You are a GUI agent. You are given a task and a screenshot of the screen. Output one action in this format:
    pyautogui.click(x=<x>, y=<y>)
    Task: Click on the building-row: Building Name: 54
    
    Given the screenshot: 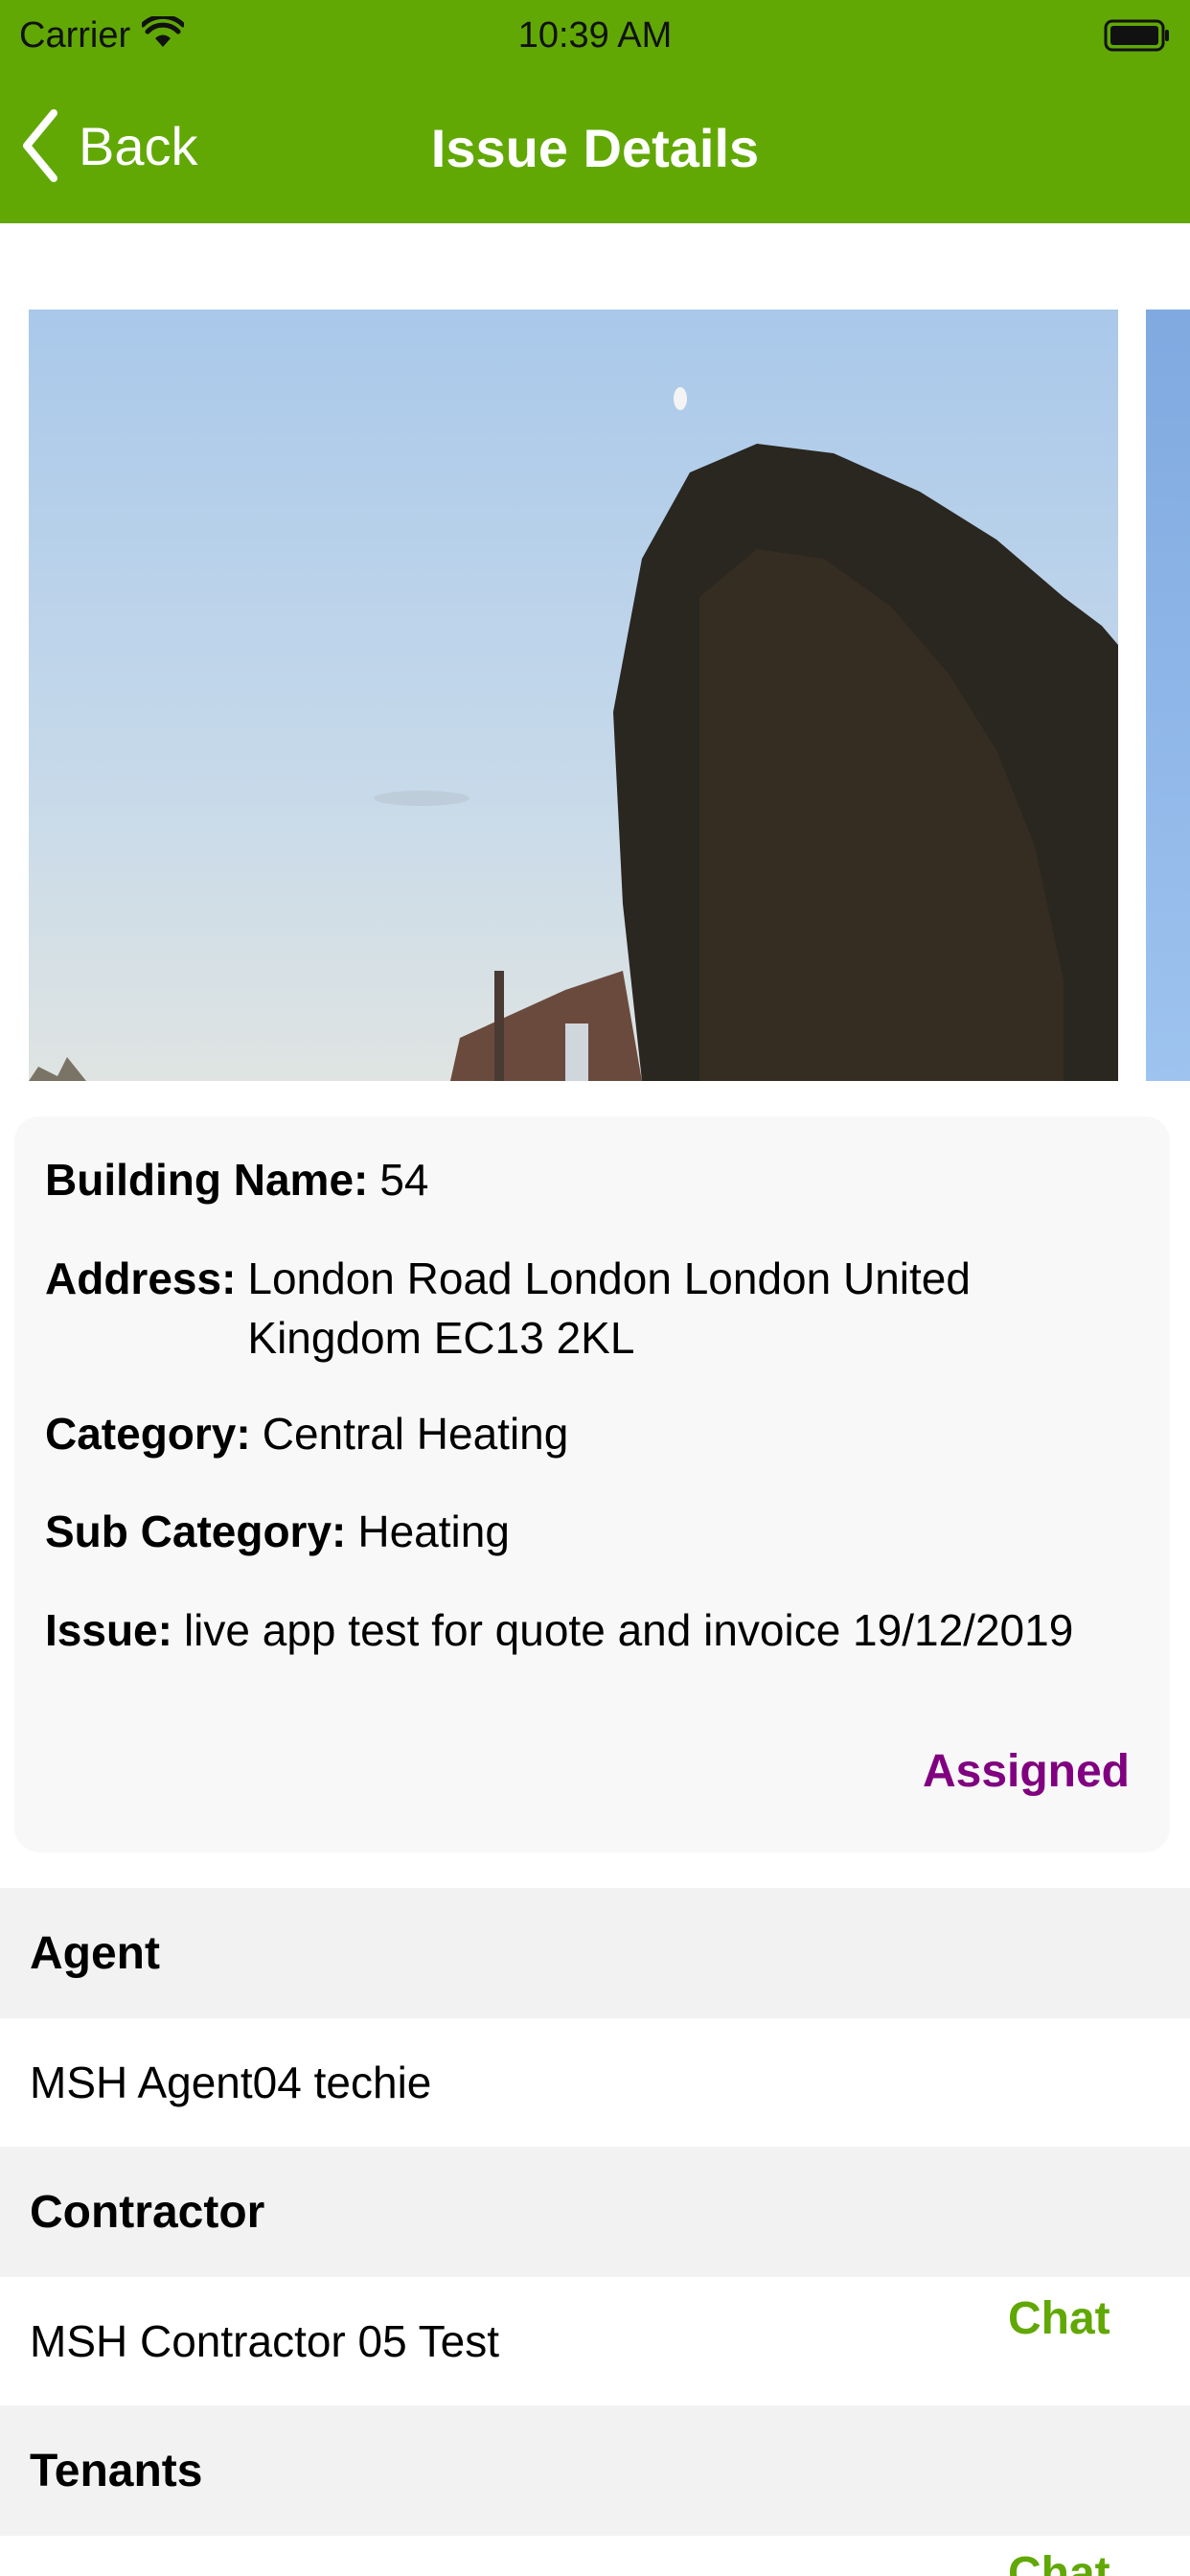 What is the action you would take?
    pyautogui.click(x=587, y=1179)
    